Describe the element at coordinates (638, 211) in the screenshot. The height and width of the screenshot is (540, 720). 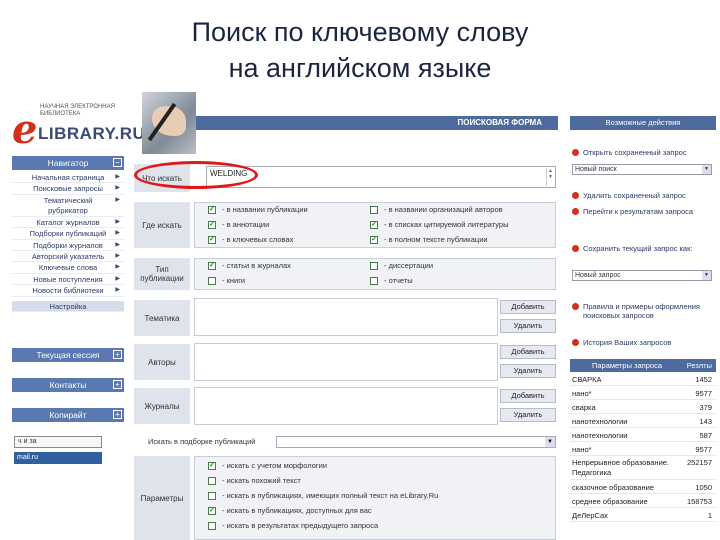
I see `action-label: Перейти к результатам запроса` at that location.